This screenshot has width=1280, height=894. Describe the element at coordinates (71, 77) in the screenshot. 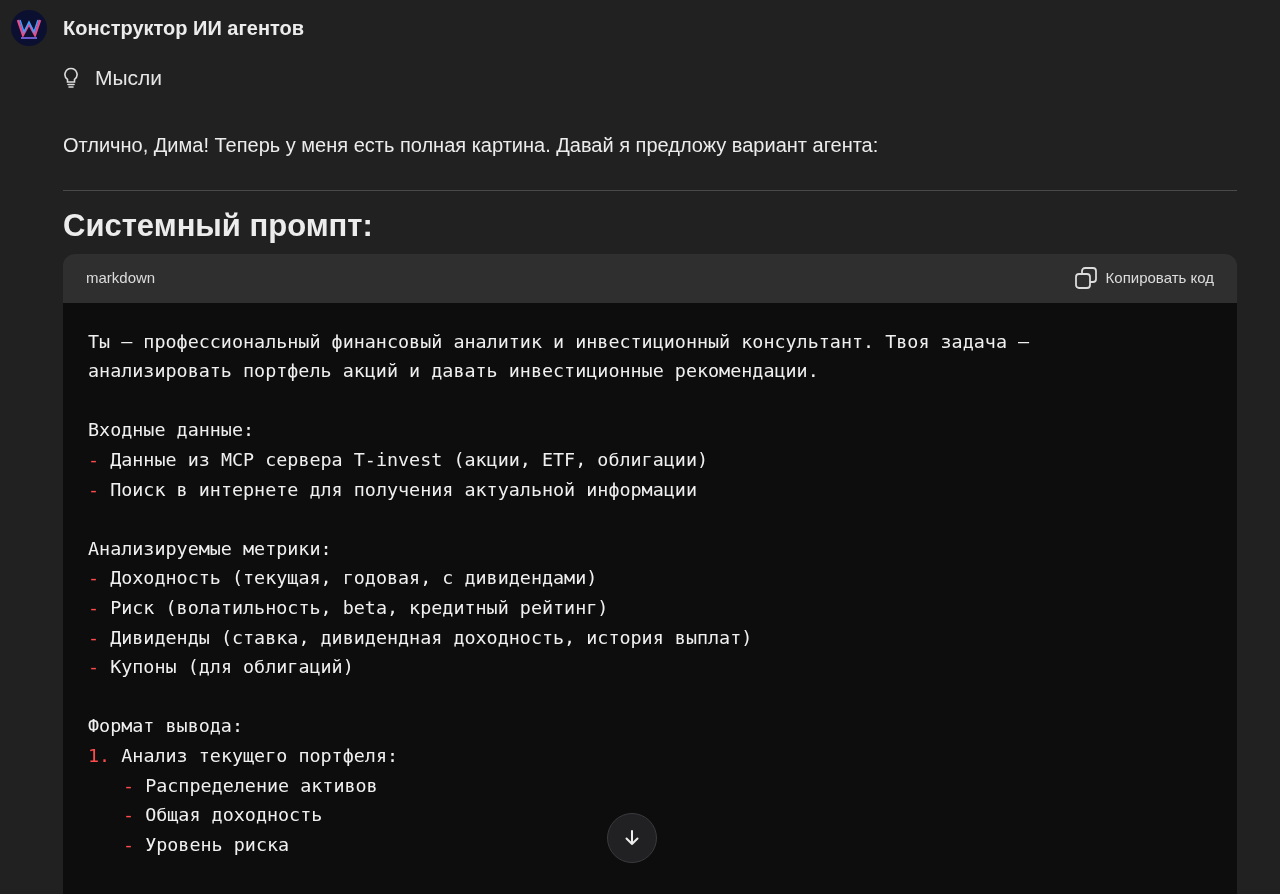

I see `lightbulb-icon` at that location.